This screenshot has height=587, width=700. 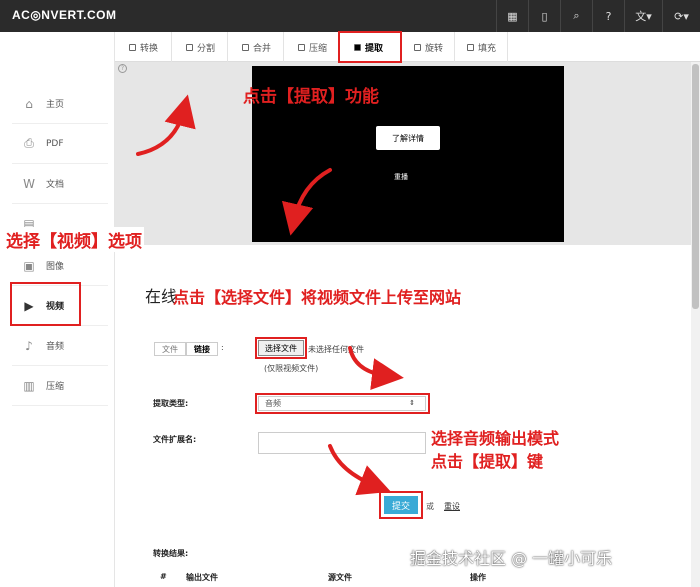 What do you see at coordinates (401, 505) in the screenshot?
I see `highlight-submit` at bounding box center [401, 505].